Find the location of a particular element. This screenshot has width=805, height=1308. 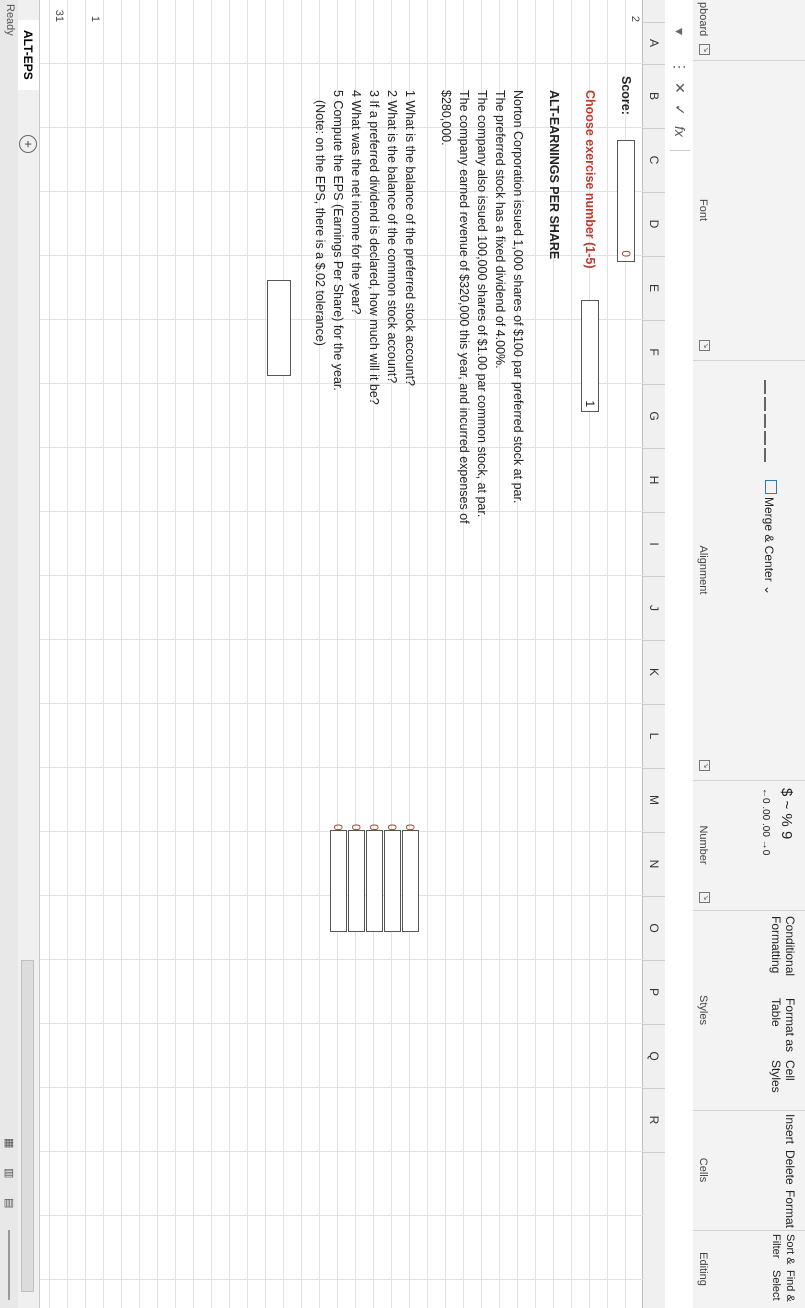

answer-3-value: 0 is located at coordinates (374, 827).